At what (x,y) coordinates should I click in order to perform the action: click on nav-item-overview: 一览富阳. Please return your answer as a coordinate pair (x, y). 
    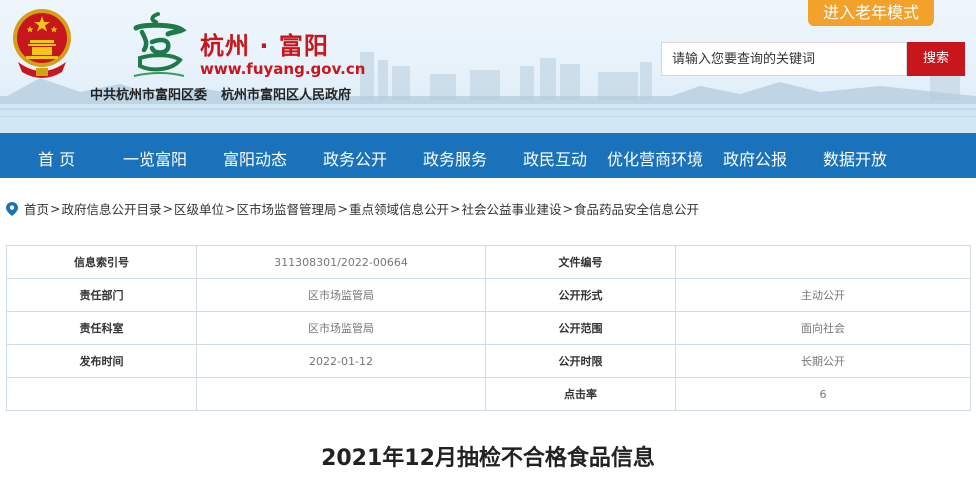
    Looking at the image, I should click on (155, 158).